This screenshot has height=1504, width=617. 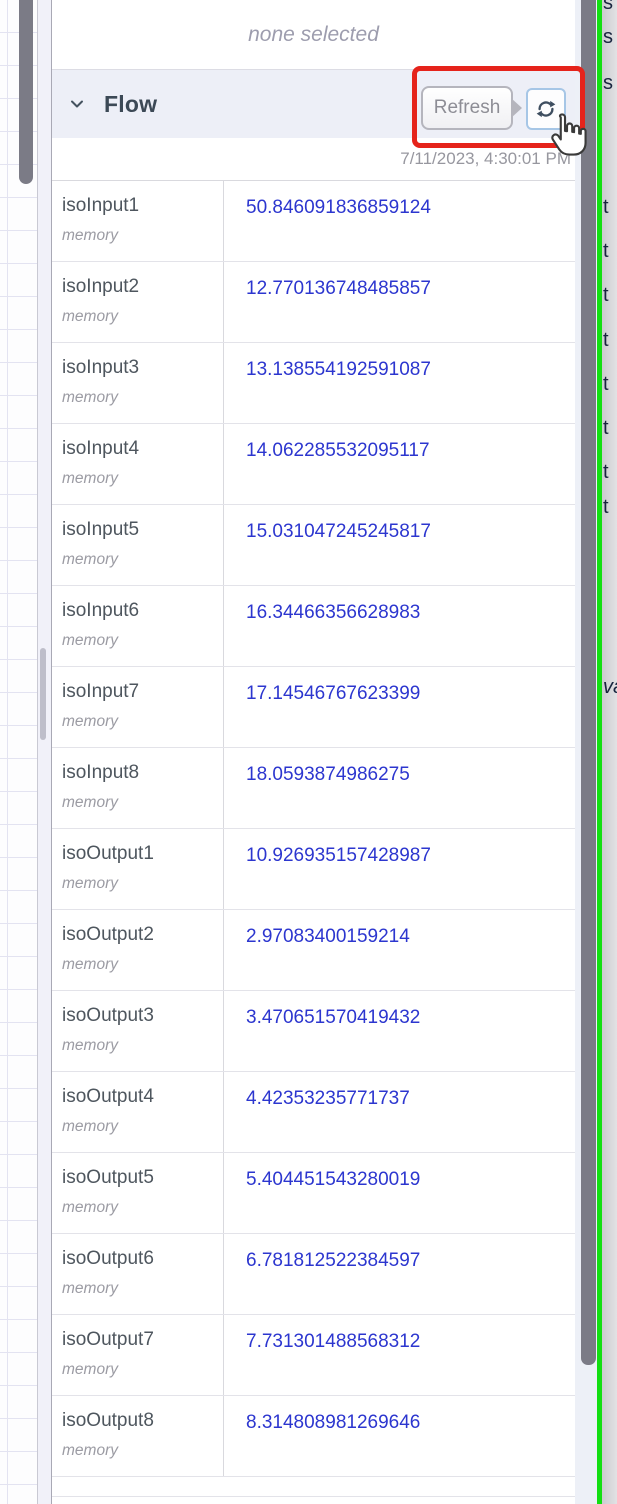 What do you see at coordinates (26, 92) in the screenshot?
I see `left-scrollbar` at bounding box center [26, 92].